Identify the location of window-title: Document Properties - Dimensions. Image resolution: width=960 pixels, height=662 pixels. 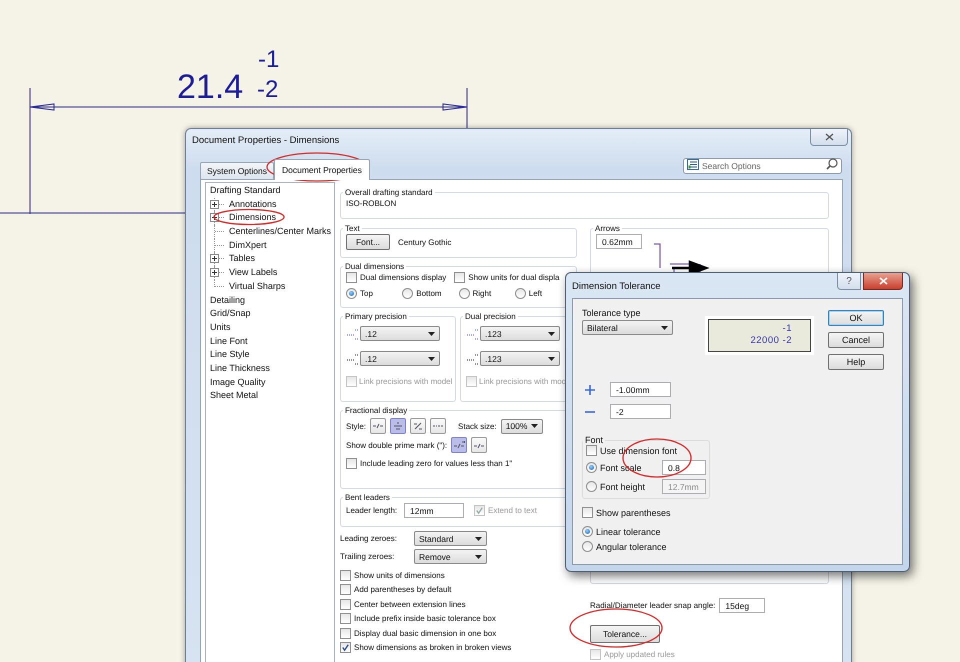
(266, 140).